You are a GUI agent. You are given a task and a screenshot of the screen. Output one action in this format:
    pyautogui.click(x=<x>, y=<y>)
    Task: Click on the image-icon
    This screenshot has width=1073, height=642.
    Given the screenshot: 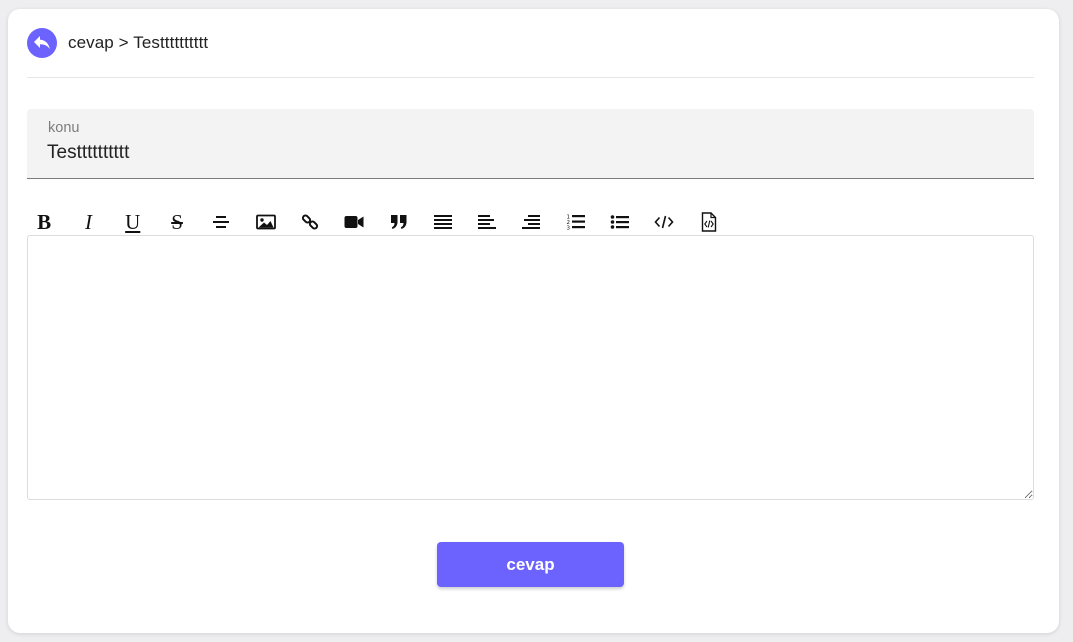 What is the action you would take?
    pyautogui.click(x=265, y=222)
    